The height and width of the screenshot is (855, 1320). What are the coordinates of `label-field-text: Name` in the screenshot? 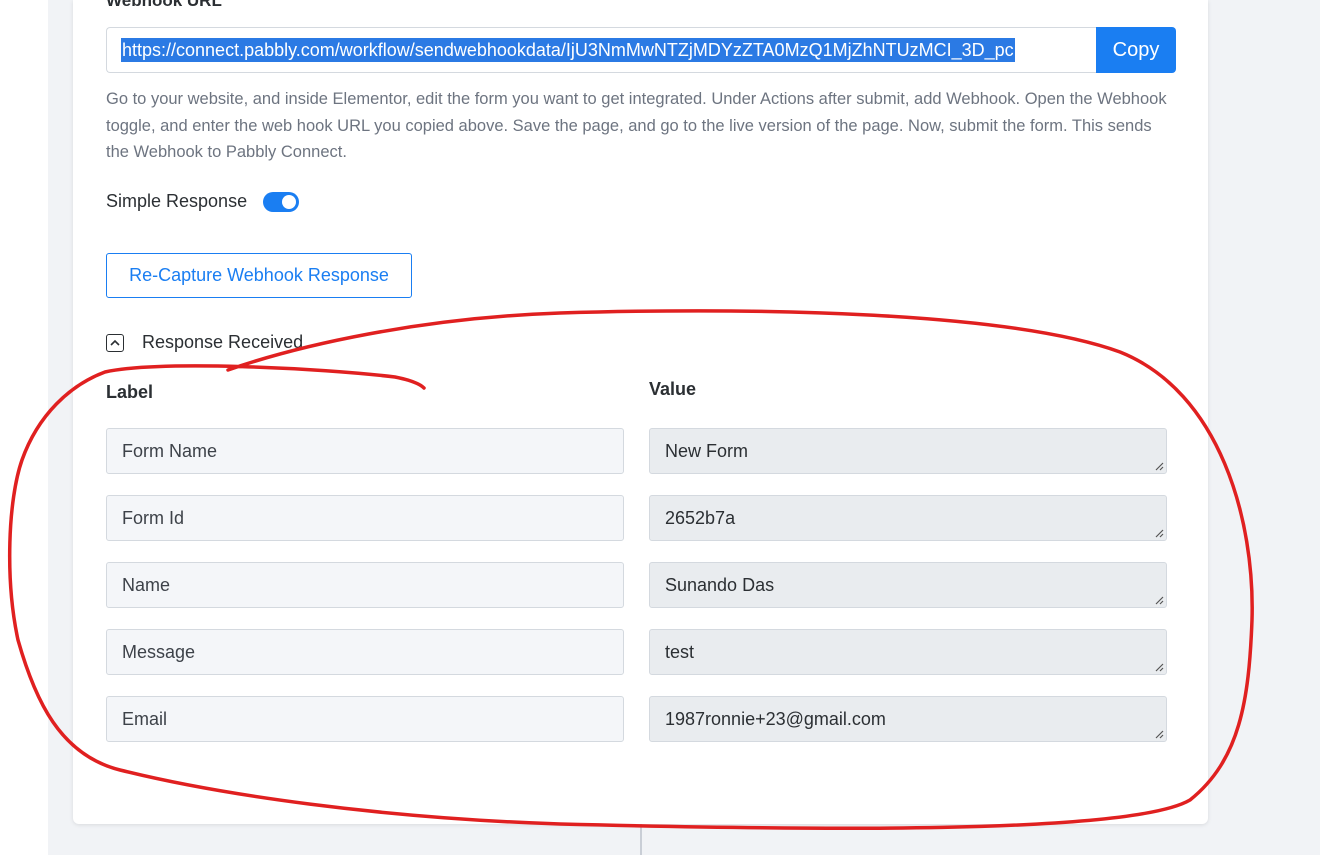 It's located at (146, 584).